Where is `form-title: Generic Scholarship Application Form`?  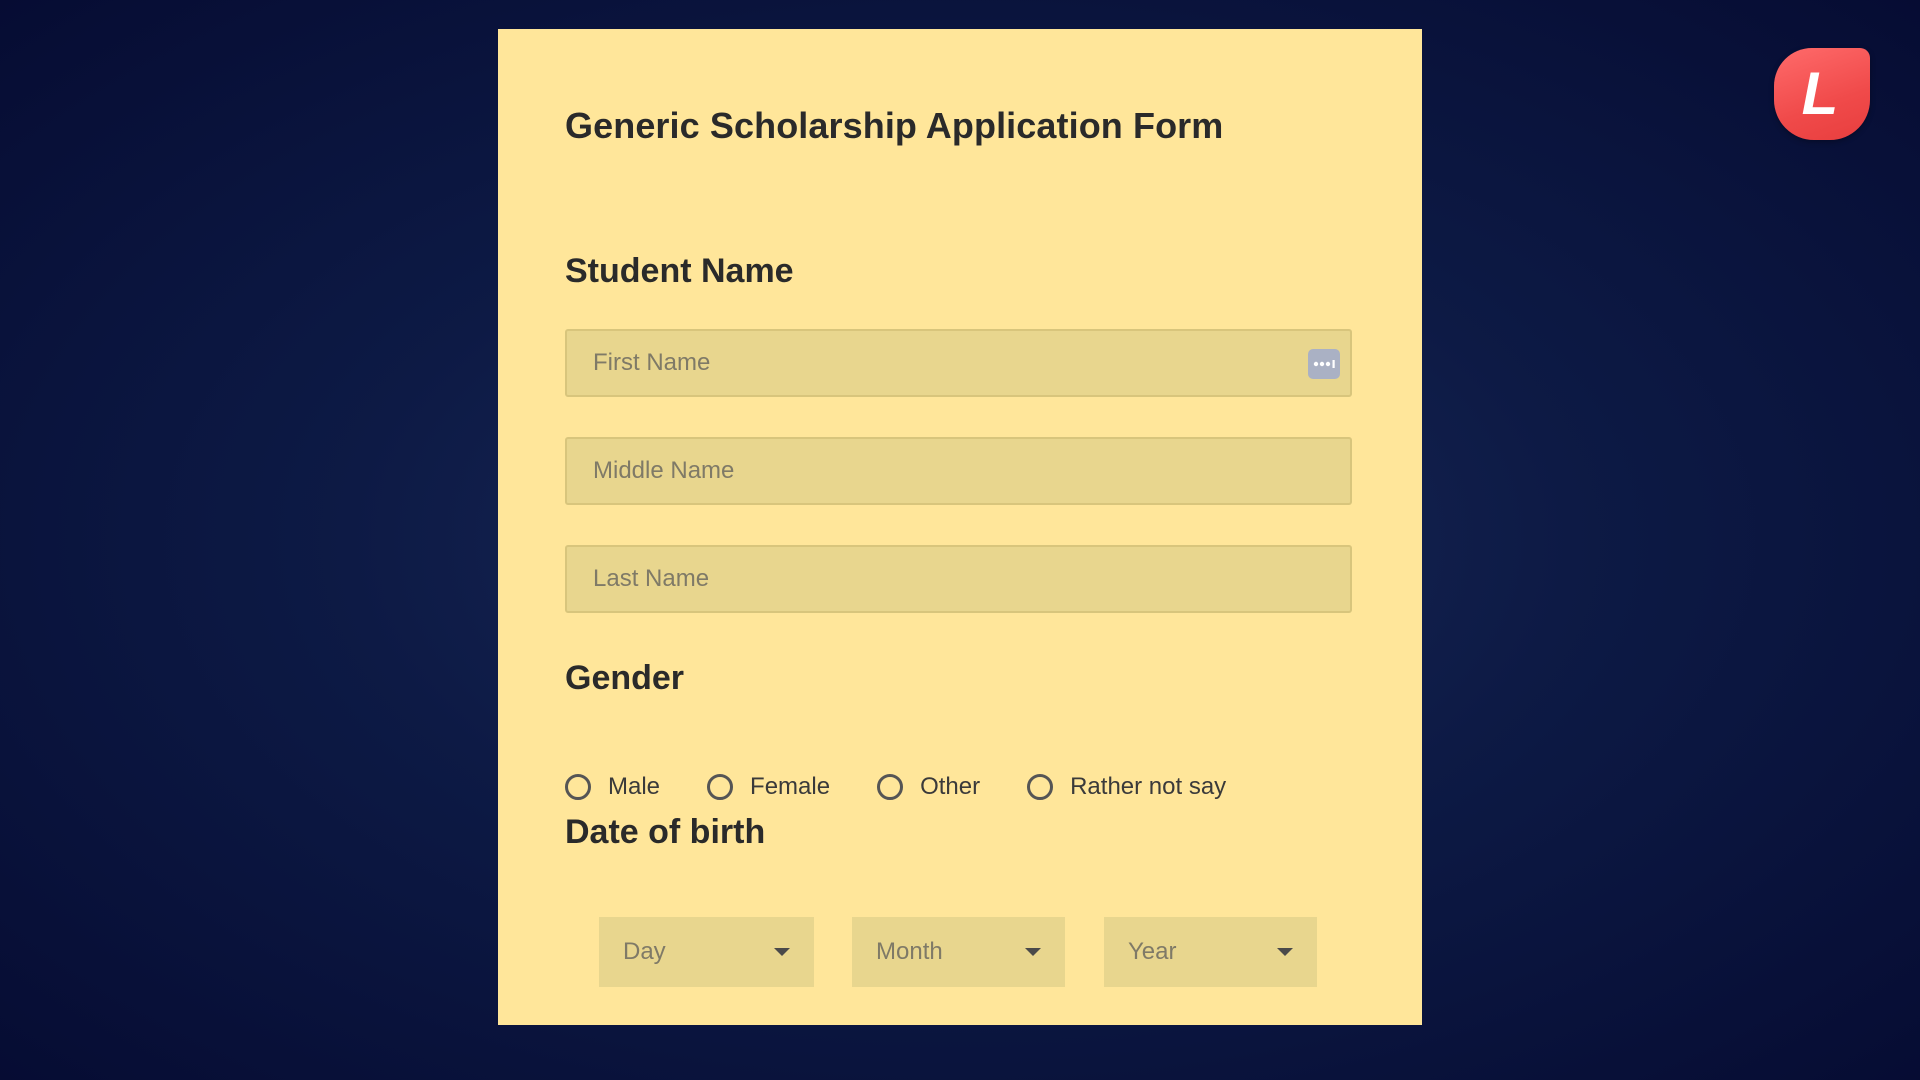
form-title: Generic Scholarship Application Form is located at coordinates (894, 125).